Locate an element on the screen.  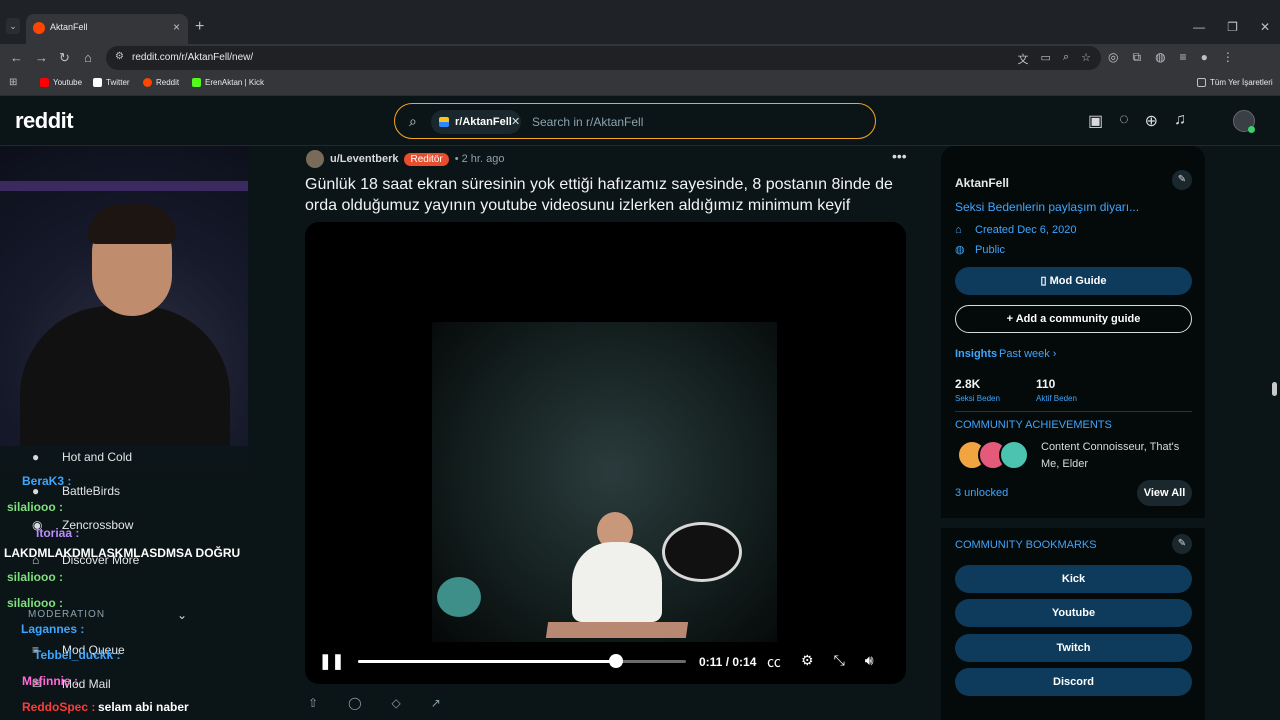
video-controls: ❚❚ 0:11 / 0:14 ㏄ ⚙ ⤡ 🔊︎ is located at coordinates (605, 662).